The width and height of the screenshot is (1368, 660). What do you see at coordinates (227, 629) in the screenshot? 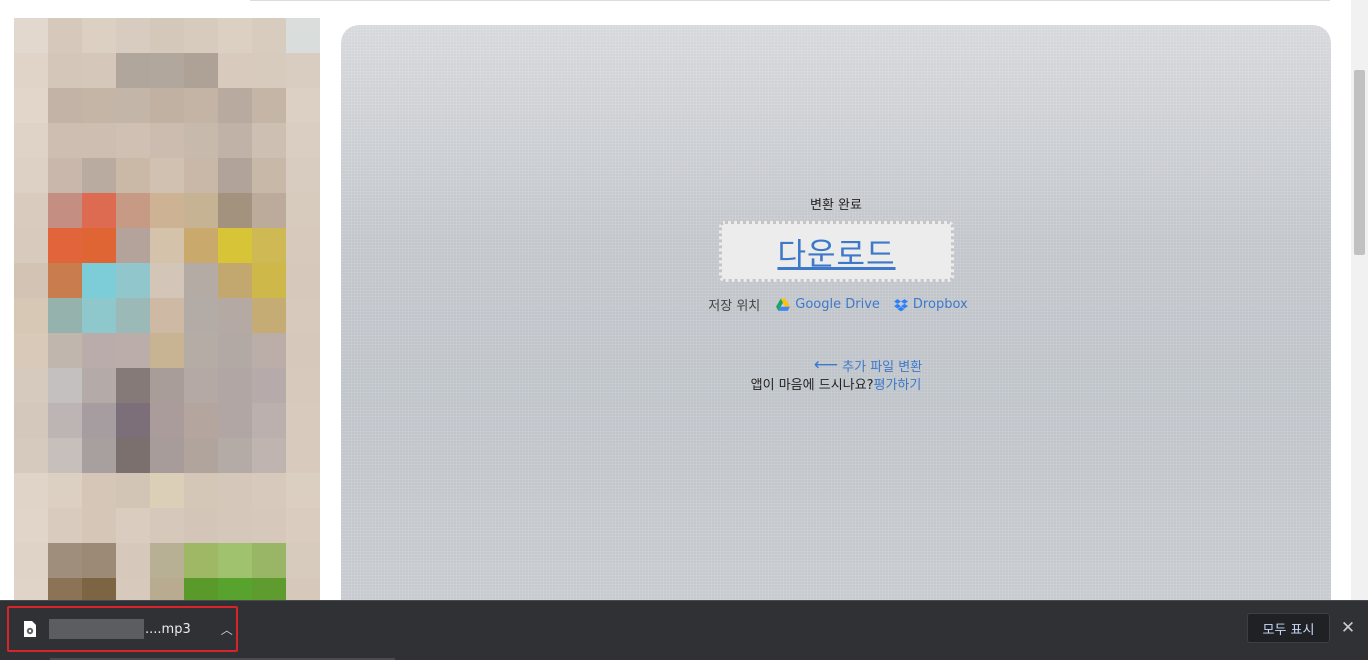
I see `chevron-up-icon: ︿` at bounding box center [227, 629].